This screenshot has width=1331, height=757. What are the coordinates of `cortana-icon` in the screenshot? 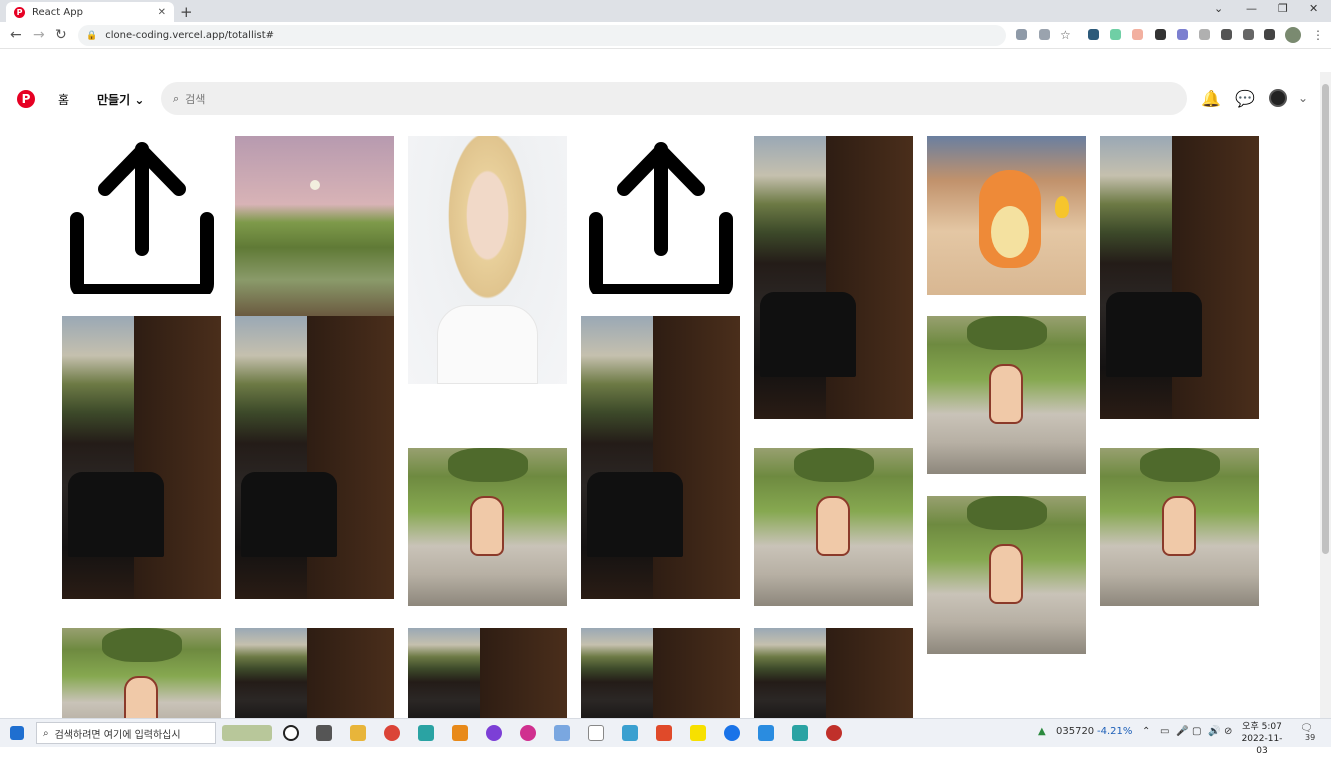 It's located at (291, 733).